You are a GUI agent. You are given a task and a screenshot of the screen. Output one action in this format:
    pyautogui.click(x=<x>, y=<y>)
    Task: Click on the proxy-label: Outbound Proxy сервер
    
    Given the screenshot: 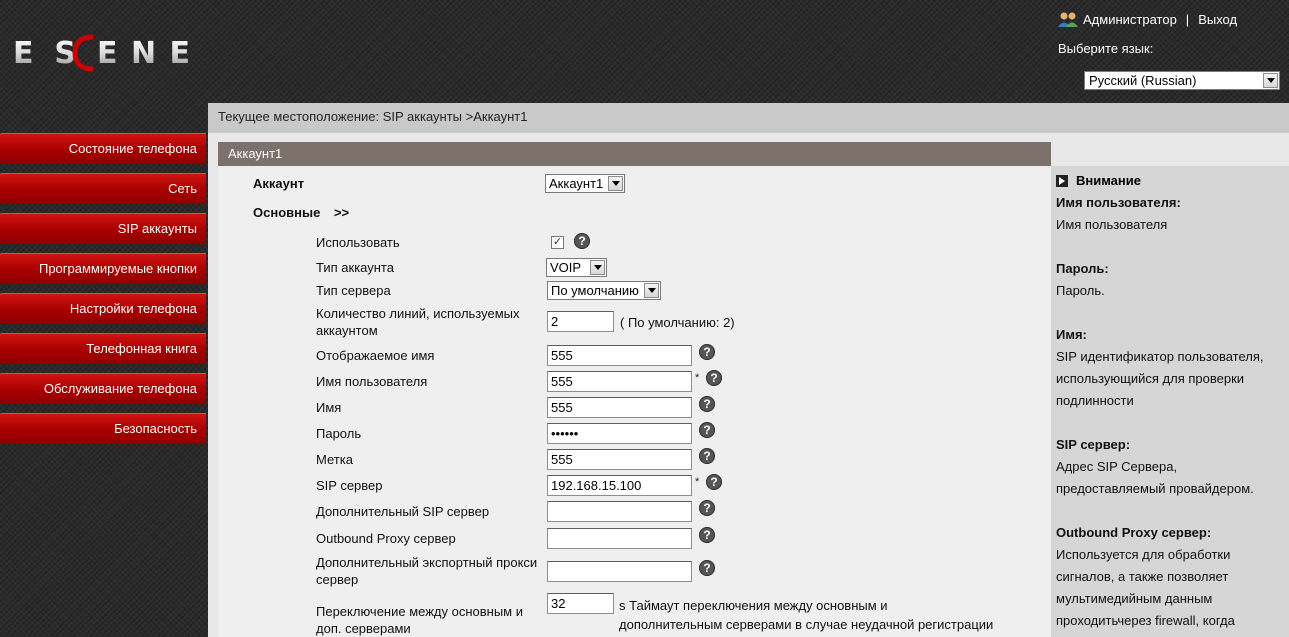 What is the action you would take?
    pyautogui.click(x=386, y=538)
    